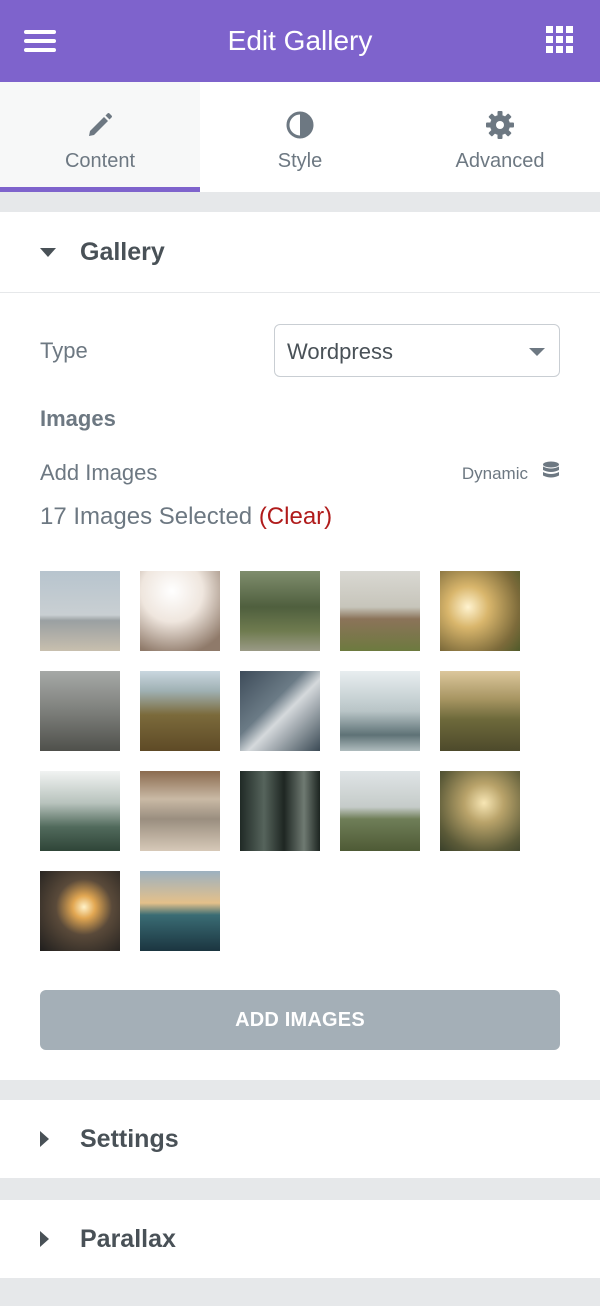  I want to click on selected-count-text: 17 Images Selected, so click(149, 516).